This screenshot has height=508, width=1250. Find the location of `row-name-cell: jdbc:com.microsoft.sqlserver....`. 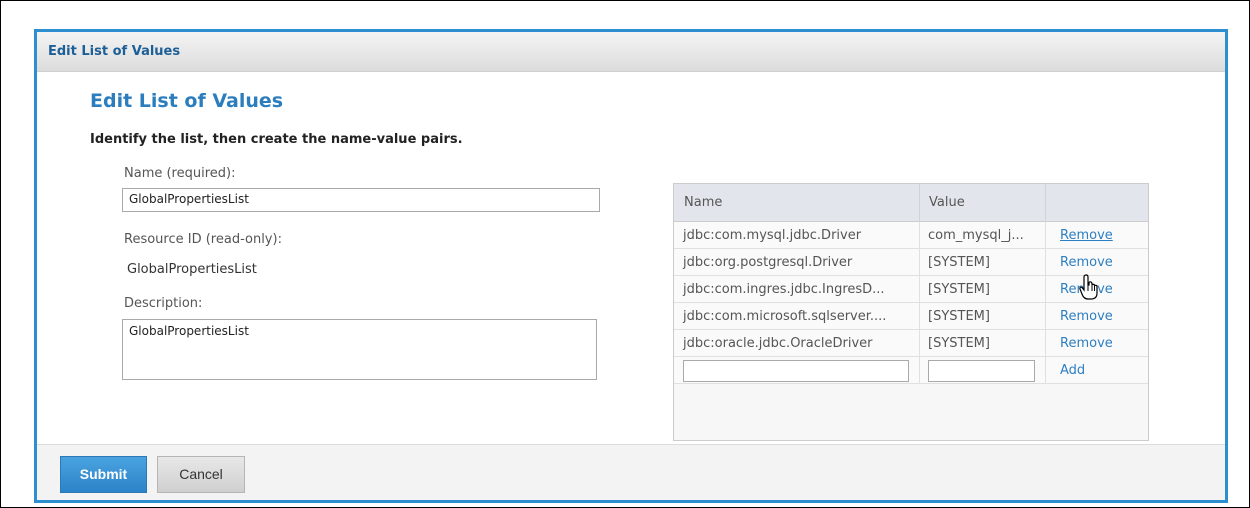

row-name-cell: jdbc:com.microsoft.sqlserver.... is located at coordinates (785, 316).